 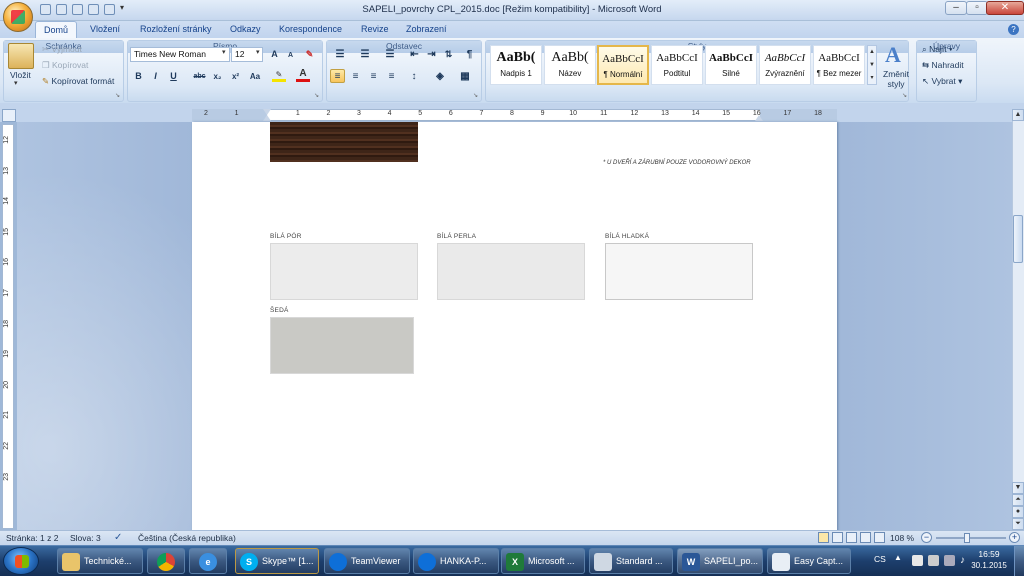 I want to click on underline-button: U, so click(x=173, y=76).